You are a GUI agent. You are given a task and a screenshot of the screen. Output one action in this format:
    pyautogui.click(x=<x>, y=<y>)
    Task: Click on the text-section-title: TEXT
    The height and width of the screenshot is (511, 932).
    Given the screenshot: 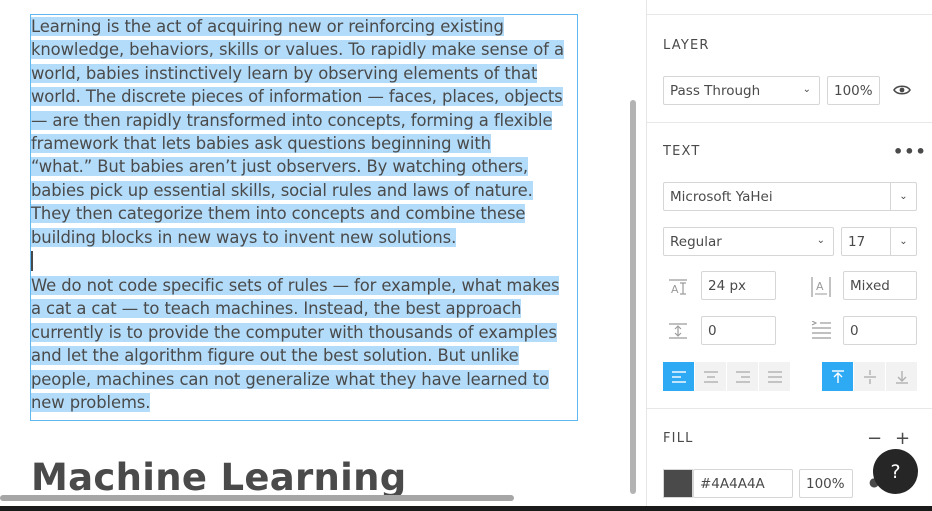 What is the action you would take?
    pyautogui.click(x=682, y=151)
    